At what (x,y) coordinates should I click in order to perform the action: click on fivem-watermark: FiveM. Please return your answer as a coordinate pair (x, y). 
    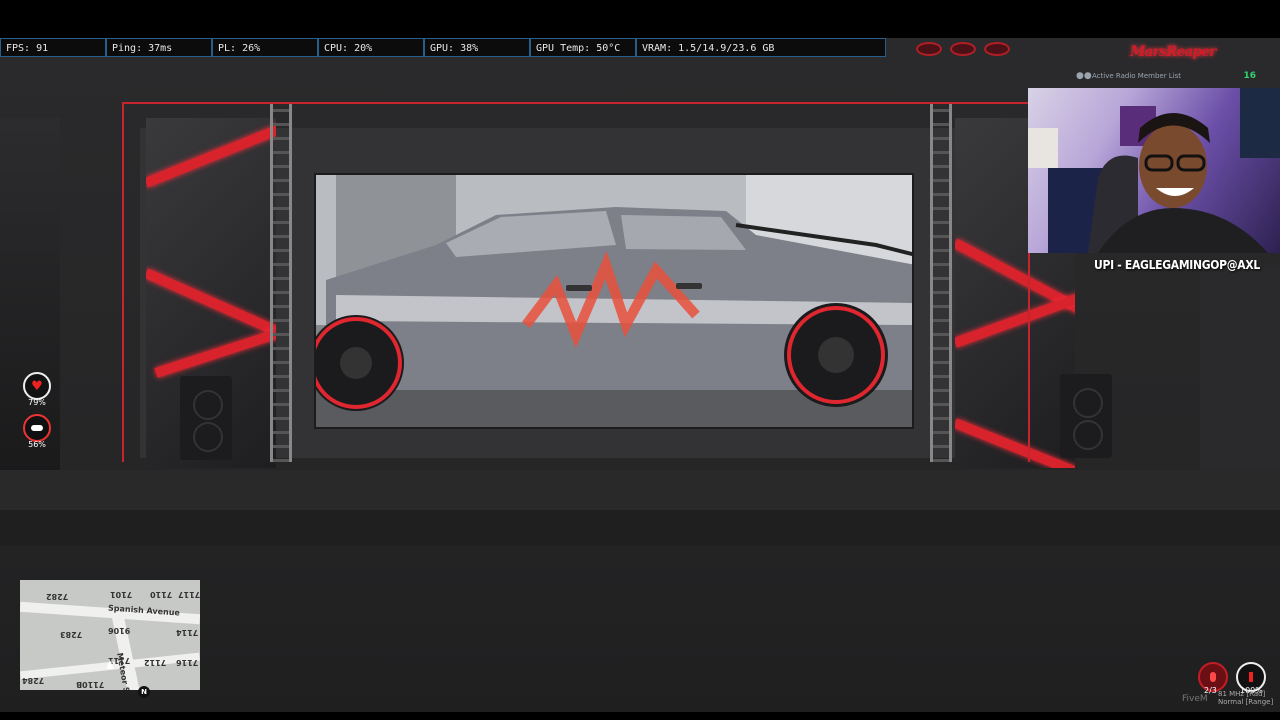
    Looking at the image, I should click on (1195, 699).